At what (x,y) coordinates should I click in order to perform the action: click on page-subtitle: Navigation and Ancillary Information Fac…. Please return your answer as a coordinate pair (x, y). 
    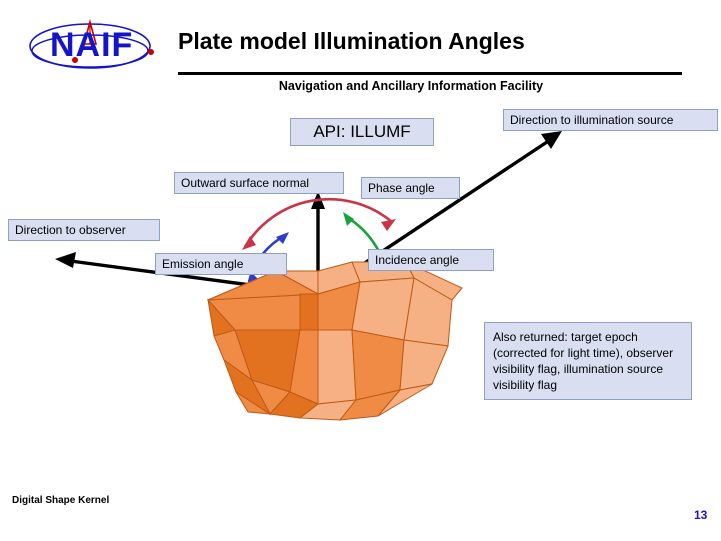
    Looking at the image, I should click on (411, 86).